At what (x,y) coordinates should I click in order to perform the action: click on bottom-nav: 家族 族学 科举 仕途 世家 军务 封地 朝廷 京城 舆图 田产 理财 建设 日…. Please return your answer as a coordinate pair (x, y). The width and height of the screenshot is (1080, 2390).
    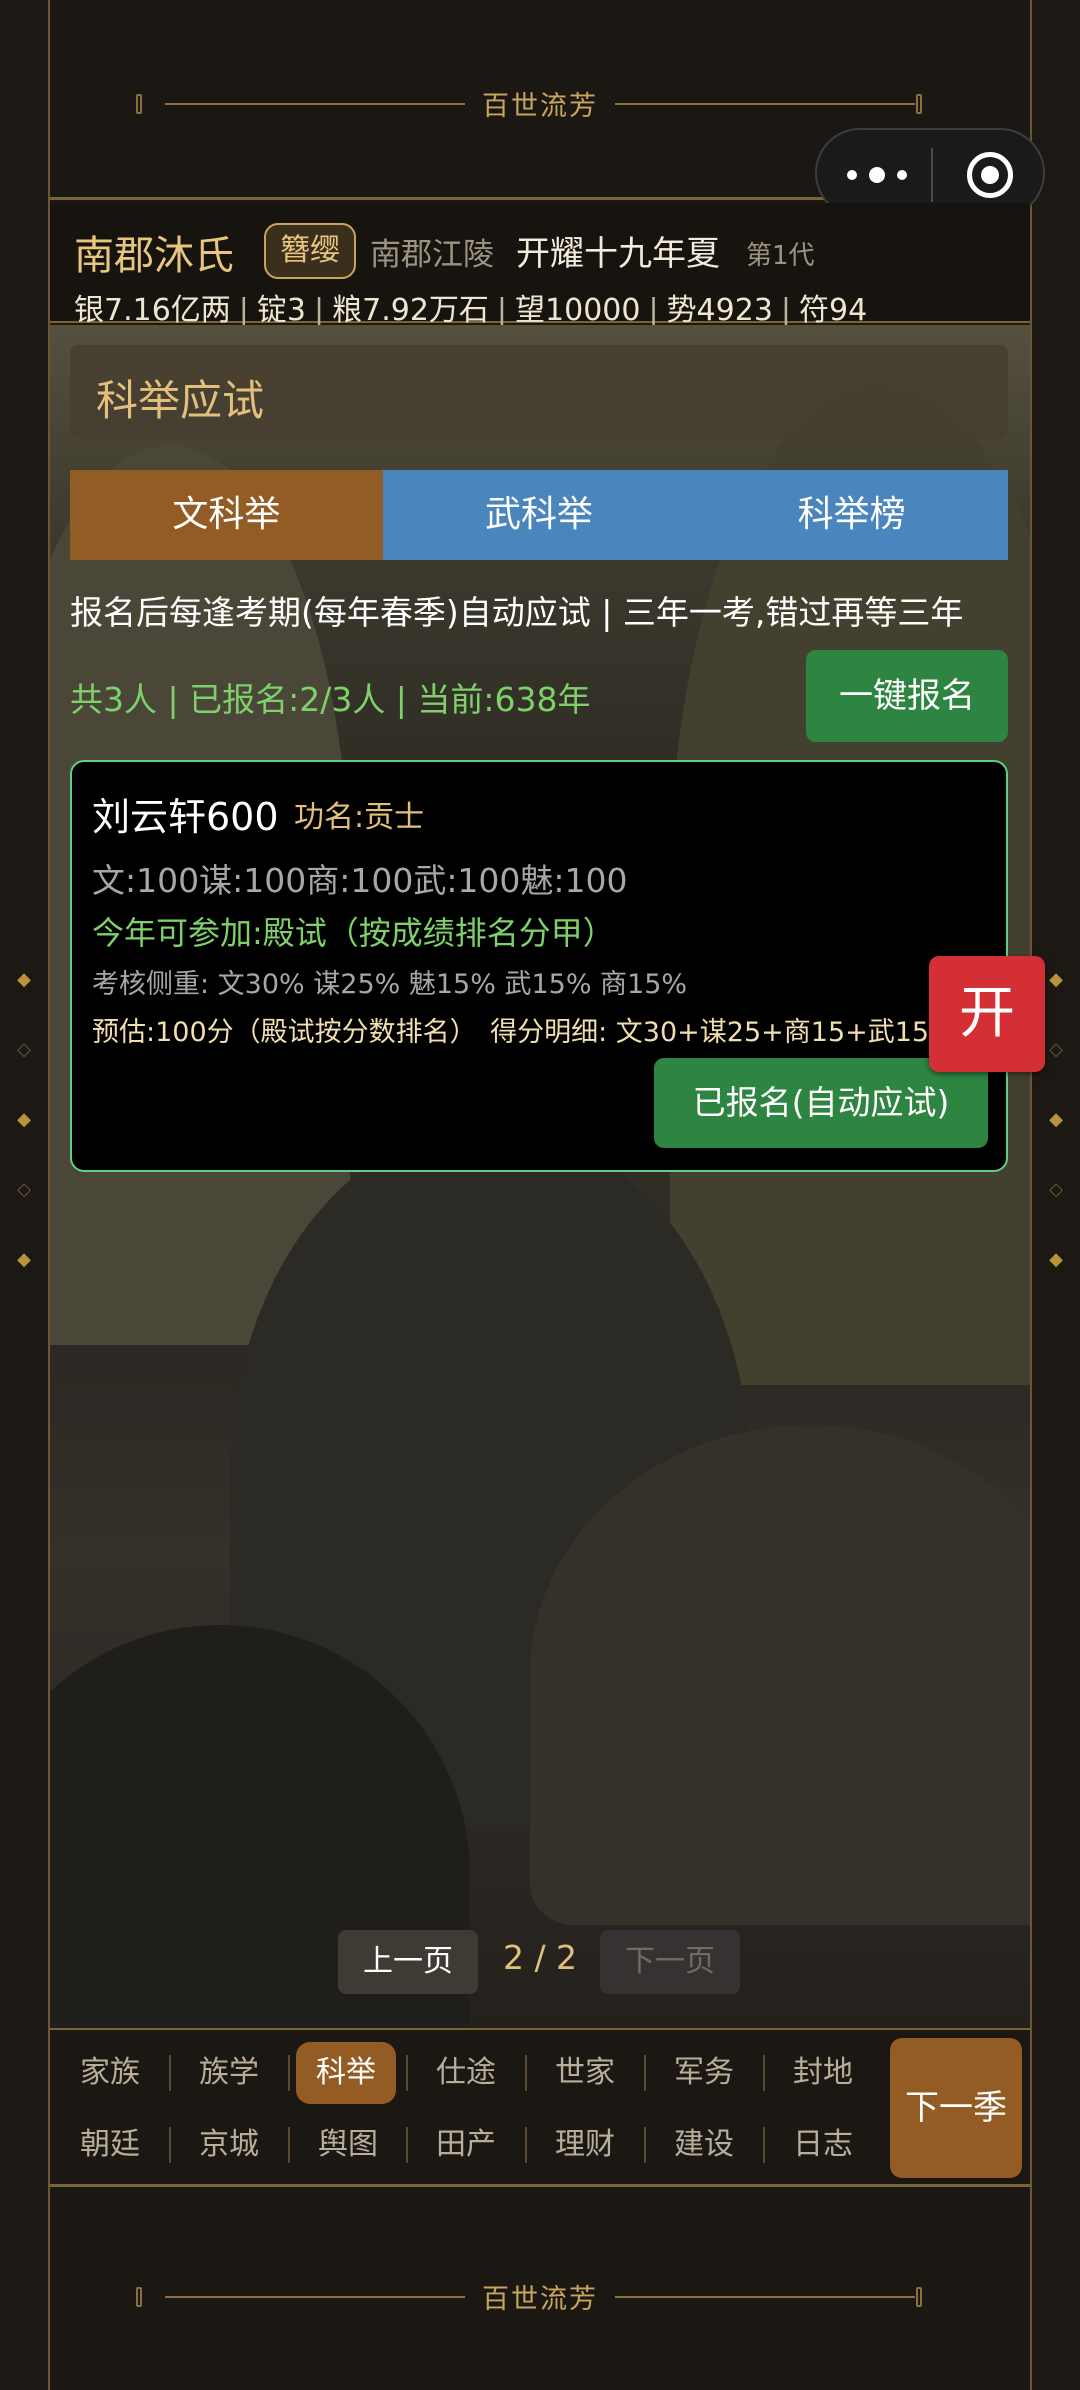
    Looking at the image, I should click on (540, 2106).